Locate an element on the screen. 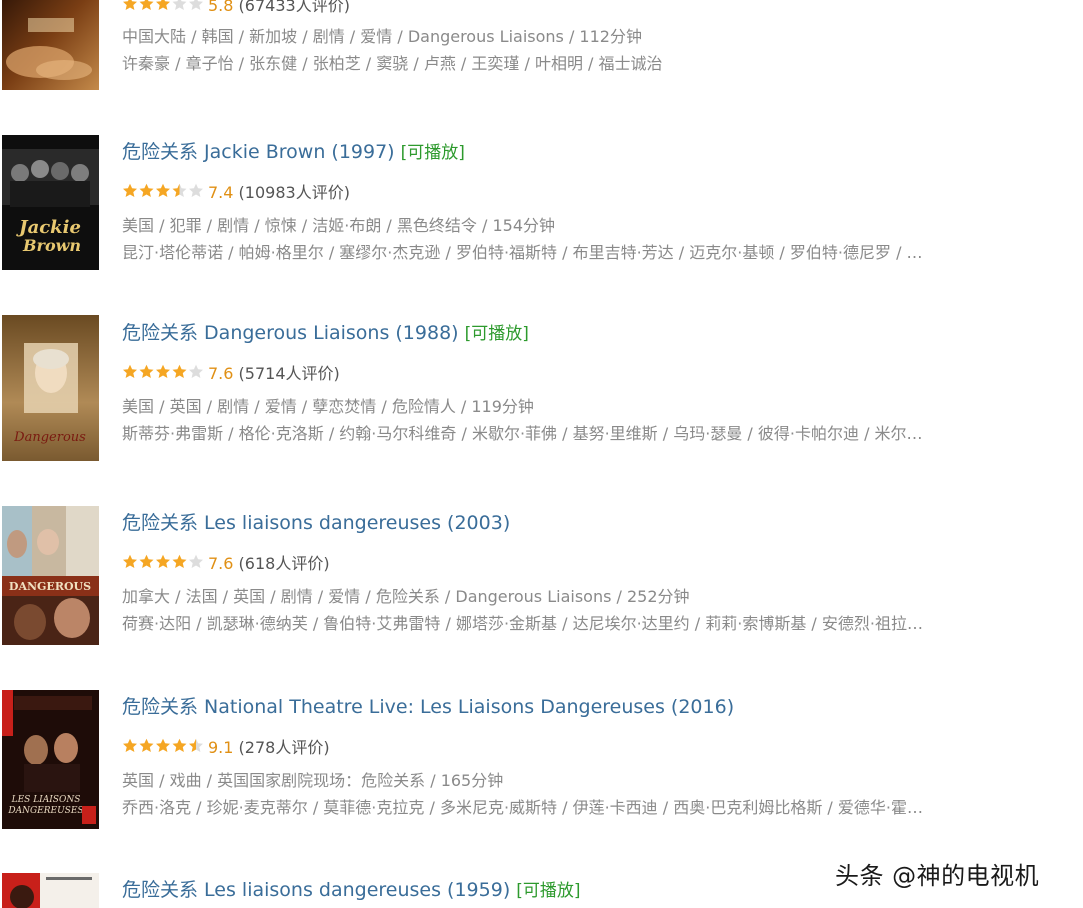  rating-votes: (10983人评价) is located at coordinates (294, 192).